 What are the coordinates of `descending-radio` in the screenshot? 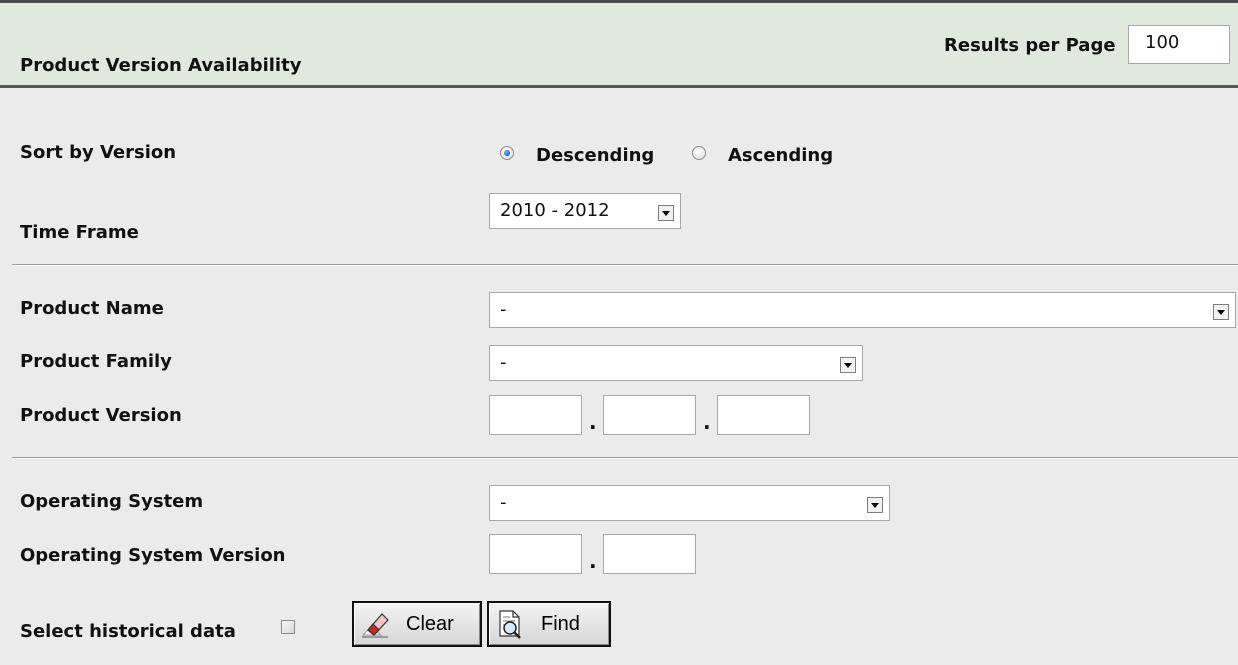 It's located at (507, 153).